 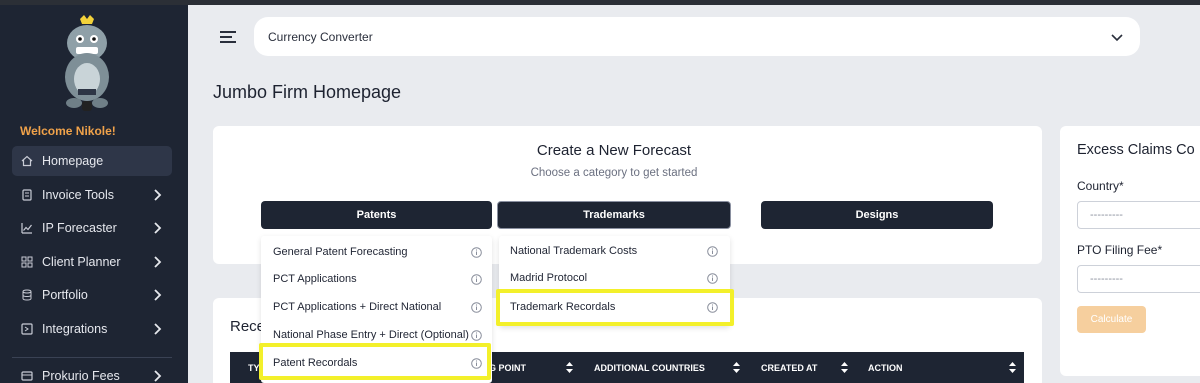 What do you see at coordinates (248, 326) in the screenshot?
I see `recent-forecasts-title: Rece` at bounding box center [248, 326].